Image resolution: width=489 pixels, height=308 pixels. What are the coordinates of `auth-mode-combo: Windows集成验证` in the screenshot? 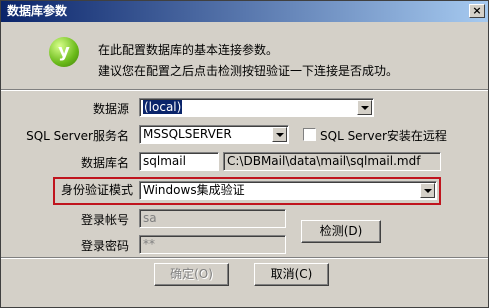 It's located at (288, 190).